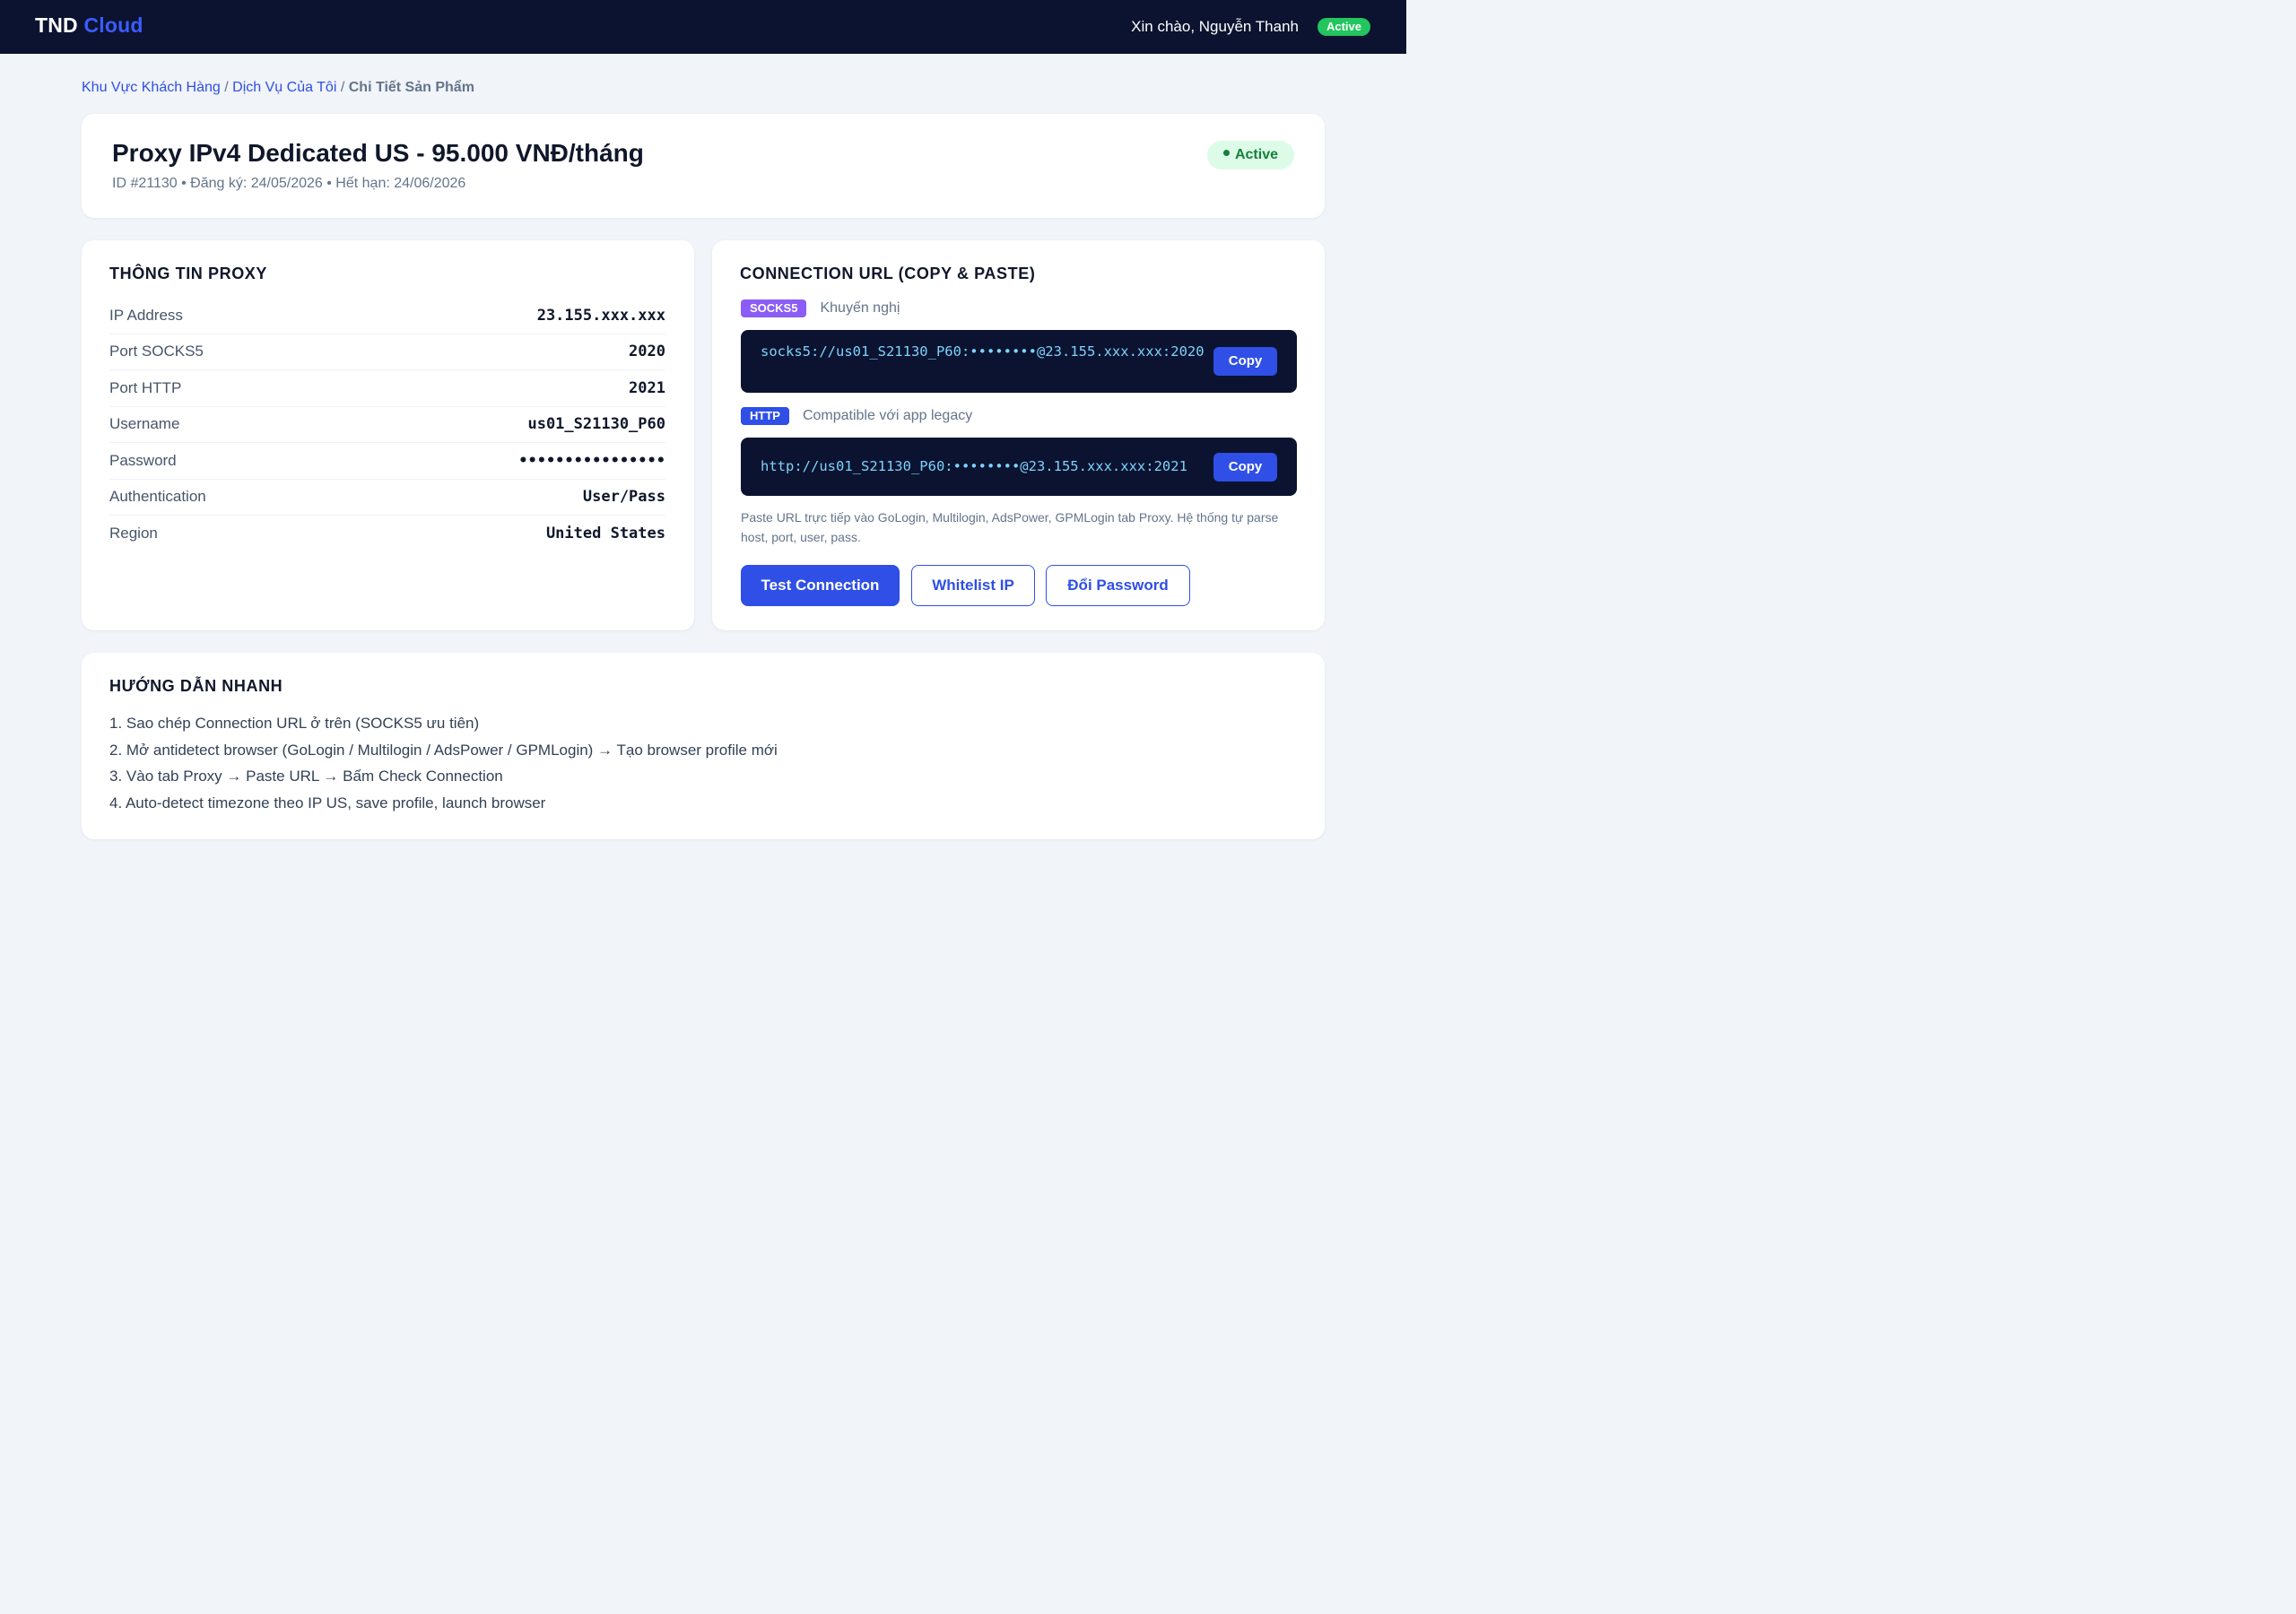  Describe the element at coordinates (1245, 467) in the screenshot. I see `copy-http-button: Copy` at that location.